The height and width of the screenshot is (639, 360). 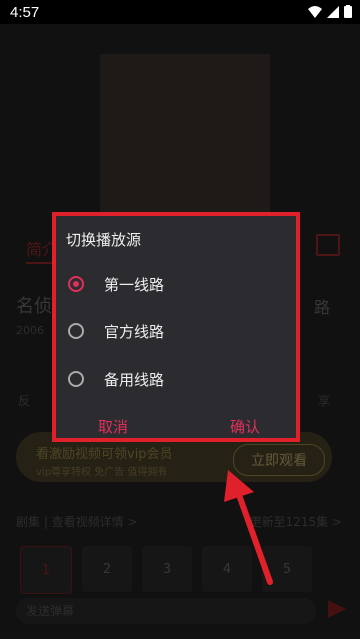 I want to click on option-label: 官方线路, so click(x=134, y=331).